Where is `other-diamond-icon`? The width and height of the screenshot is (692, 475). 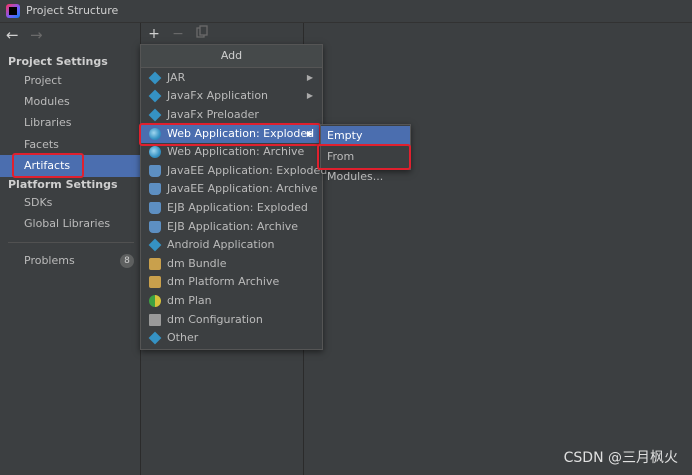
other-diamond-icon is located at coordinates (155, 338).